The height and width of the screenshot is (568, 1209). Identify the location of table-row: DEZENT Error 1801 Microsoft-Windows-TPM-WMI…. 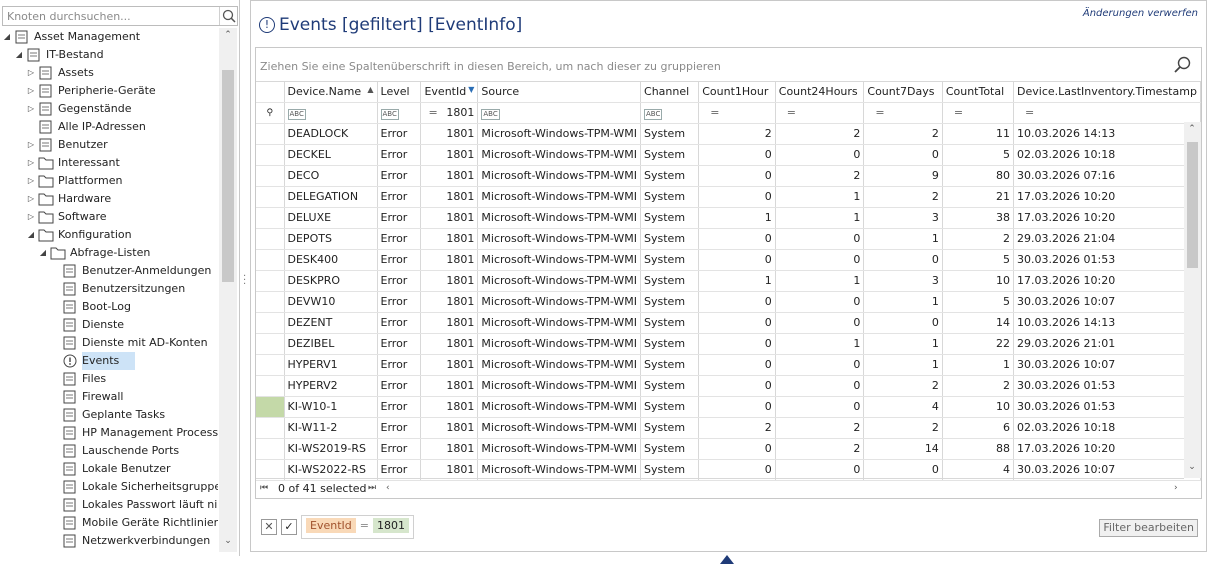
(728, 323).